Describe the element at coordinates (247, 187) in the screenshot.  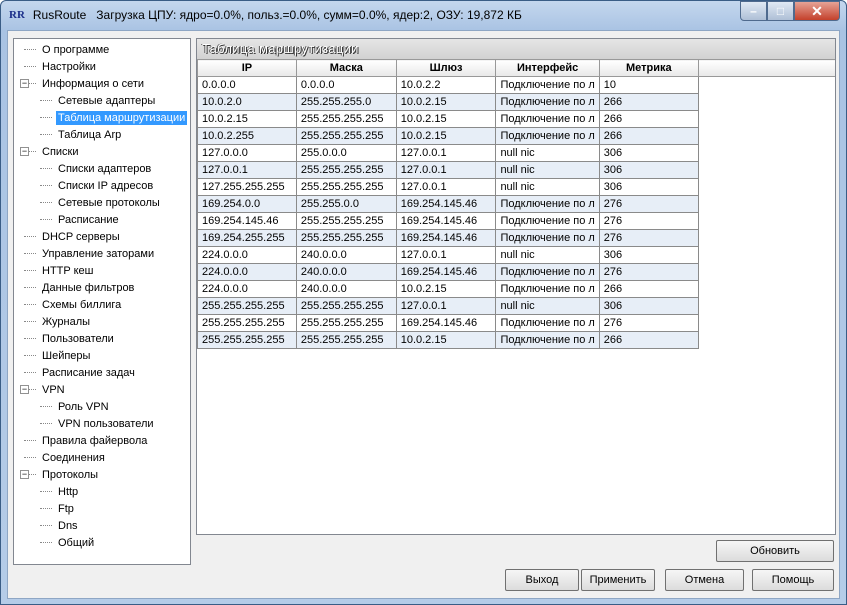
I see `table-cell: 127.255.255.255` at that location.